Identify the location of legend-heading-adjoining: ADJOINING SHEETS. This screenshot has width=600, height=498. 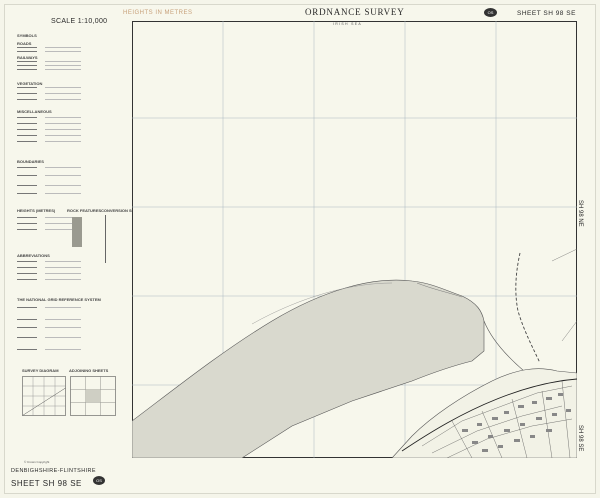
(89, 370).